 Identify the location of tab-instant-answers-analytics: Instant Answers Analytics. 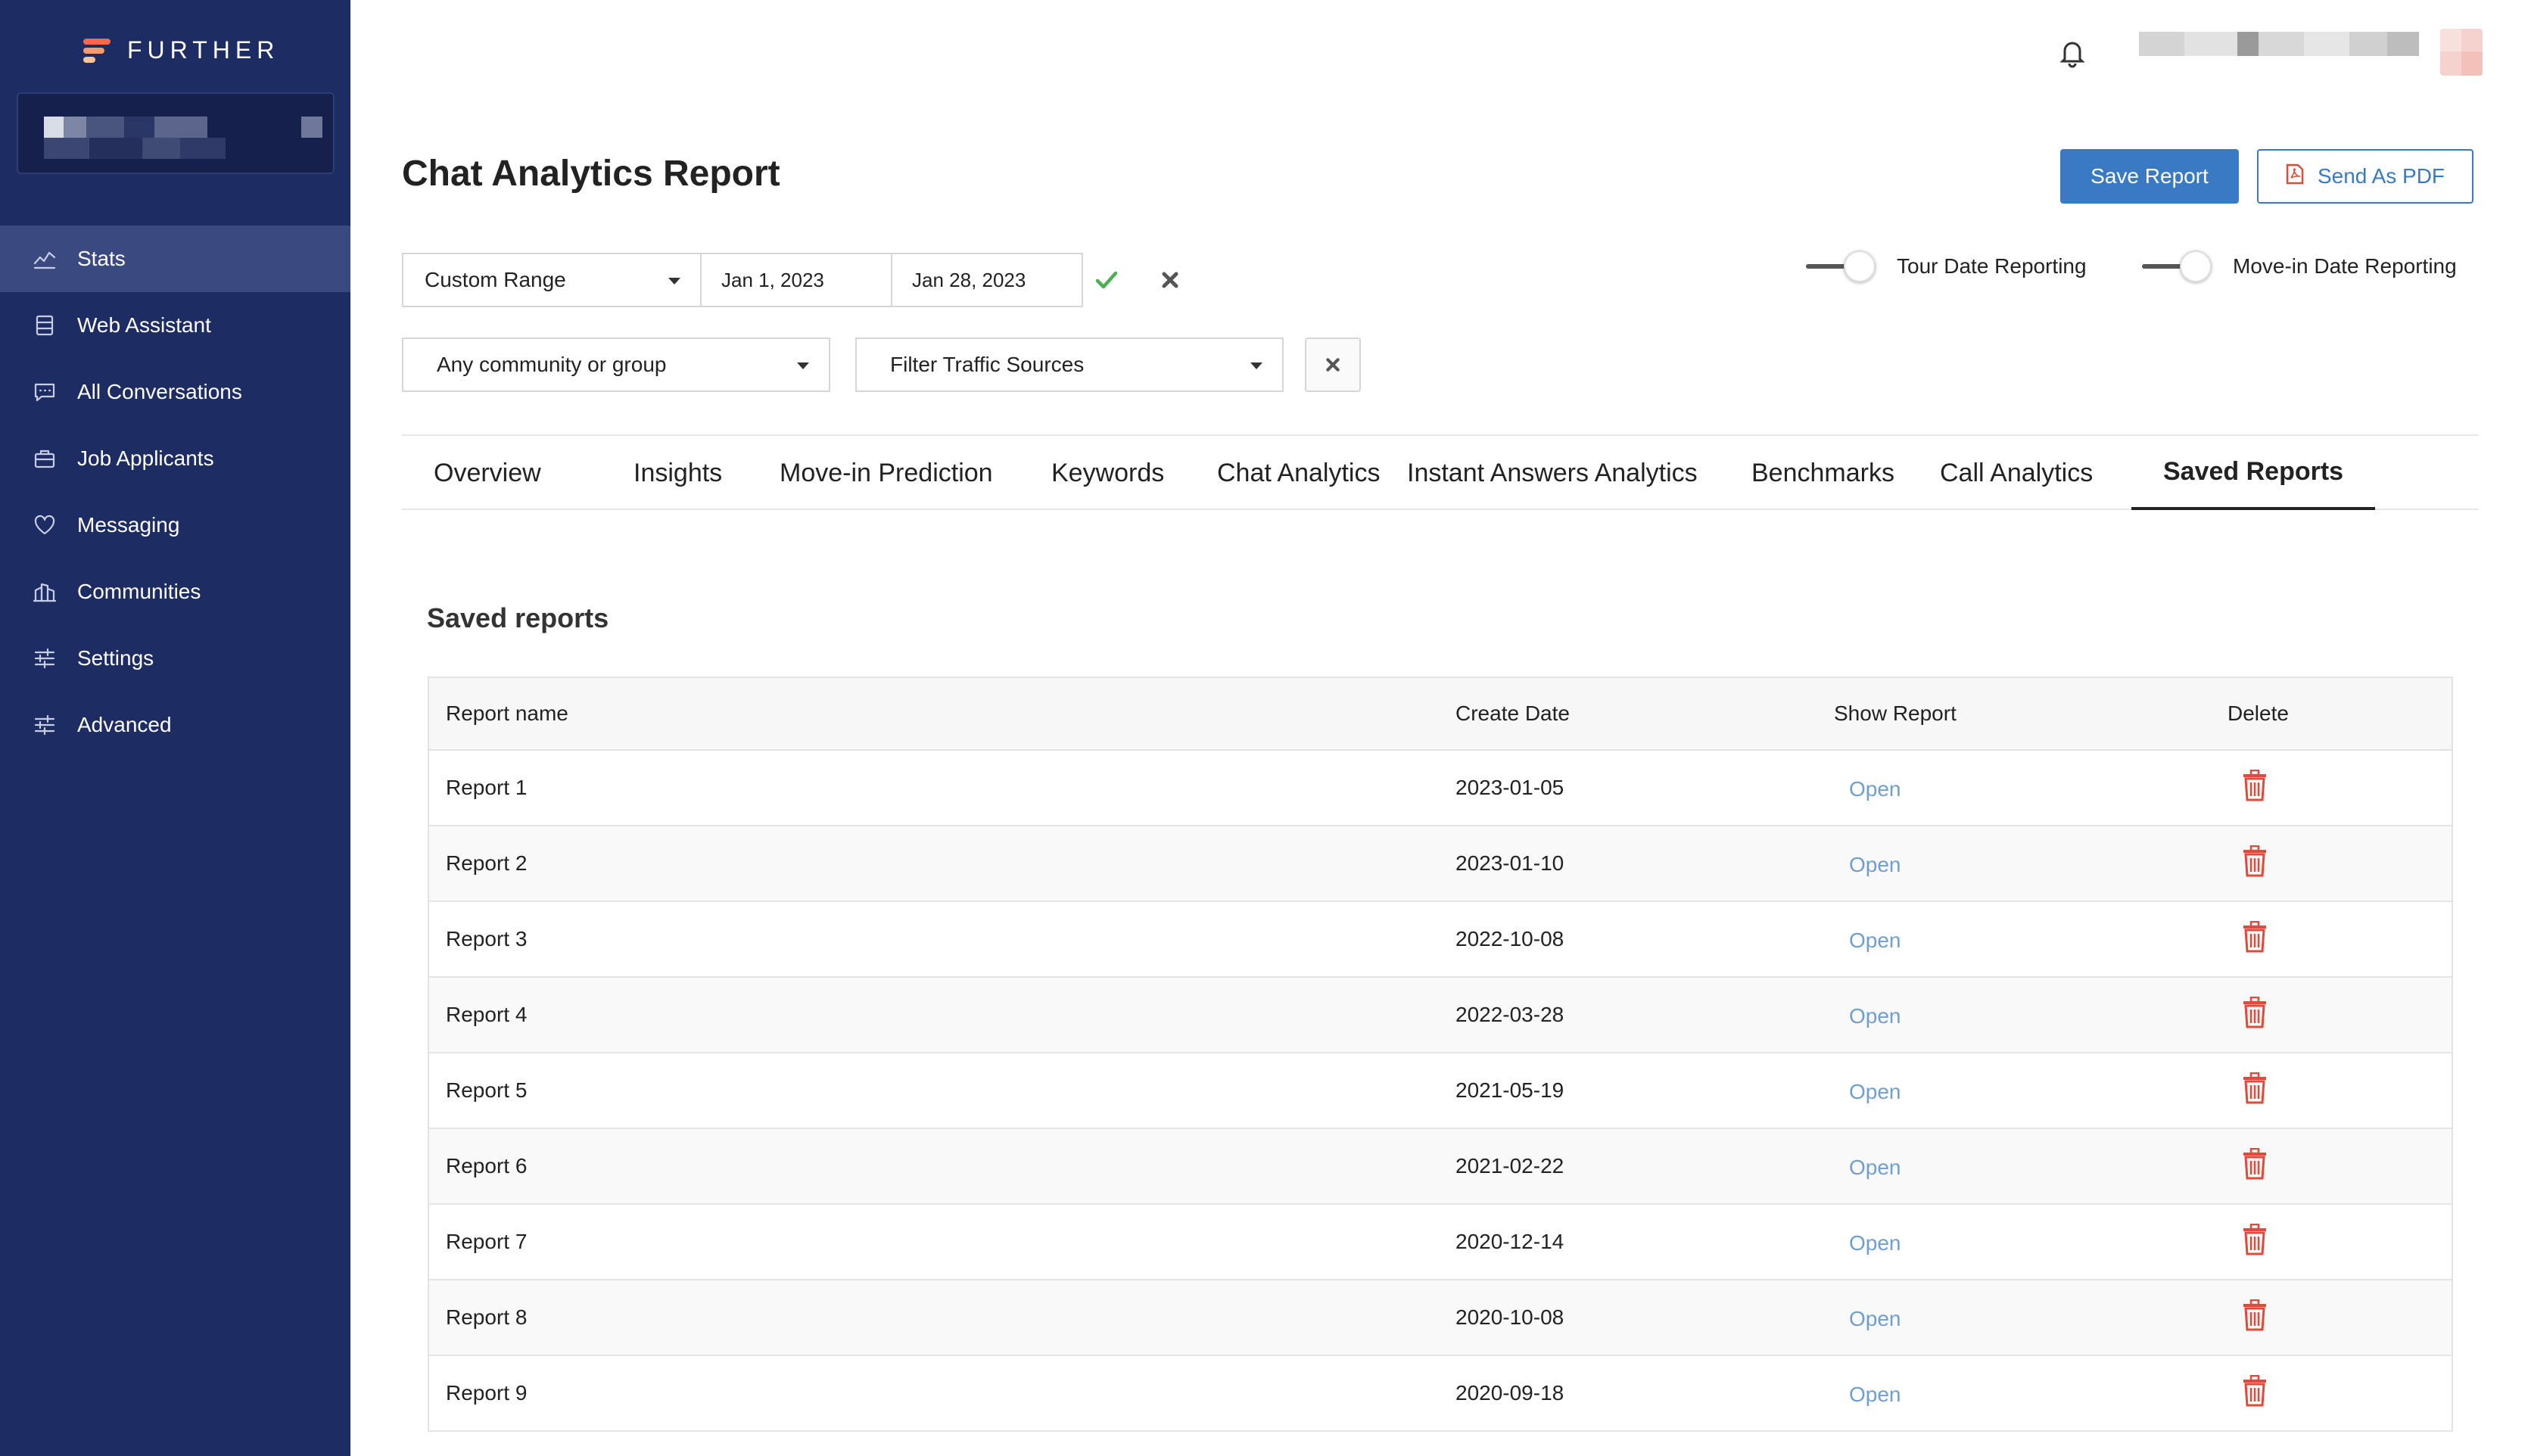
(1552, 473).